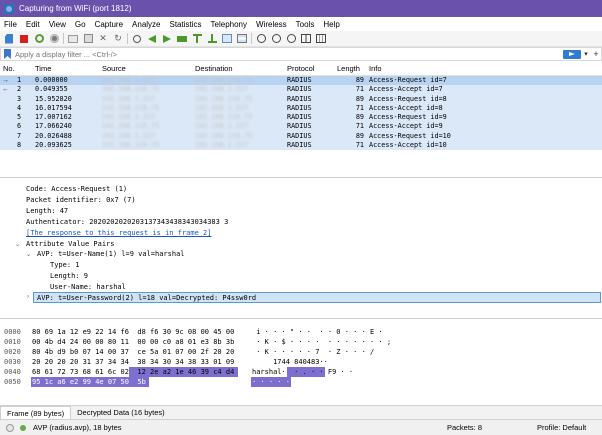 The image size is (602, 435). What do you see at coordinates (33, 24) in the screenshot?
I see `menu-edit: Edit` at bounding box center [33, 24].